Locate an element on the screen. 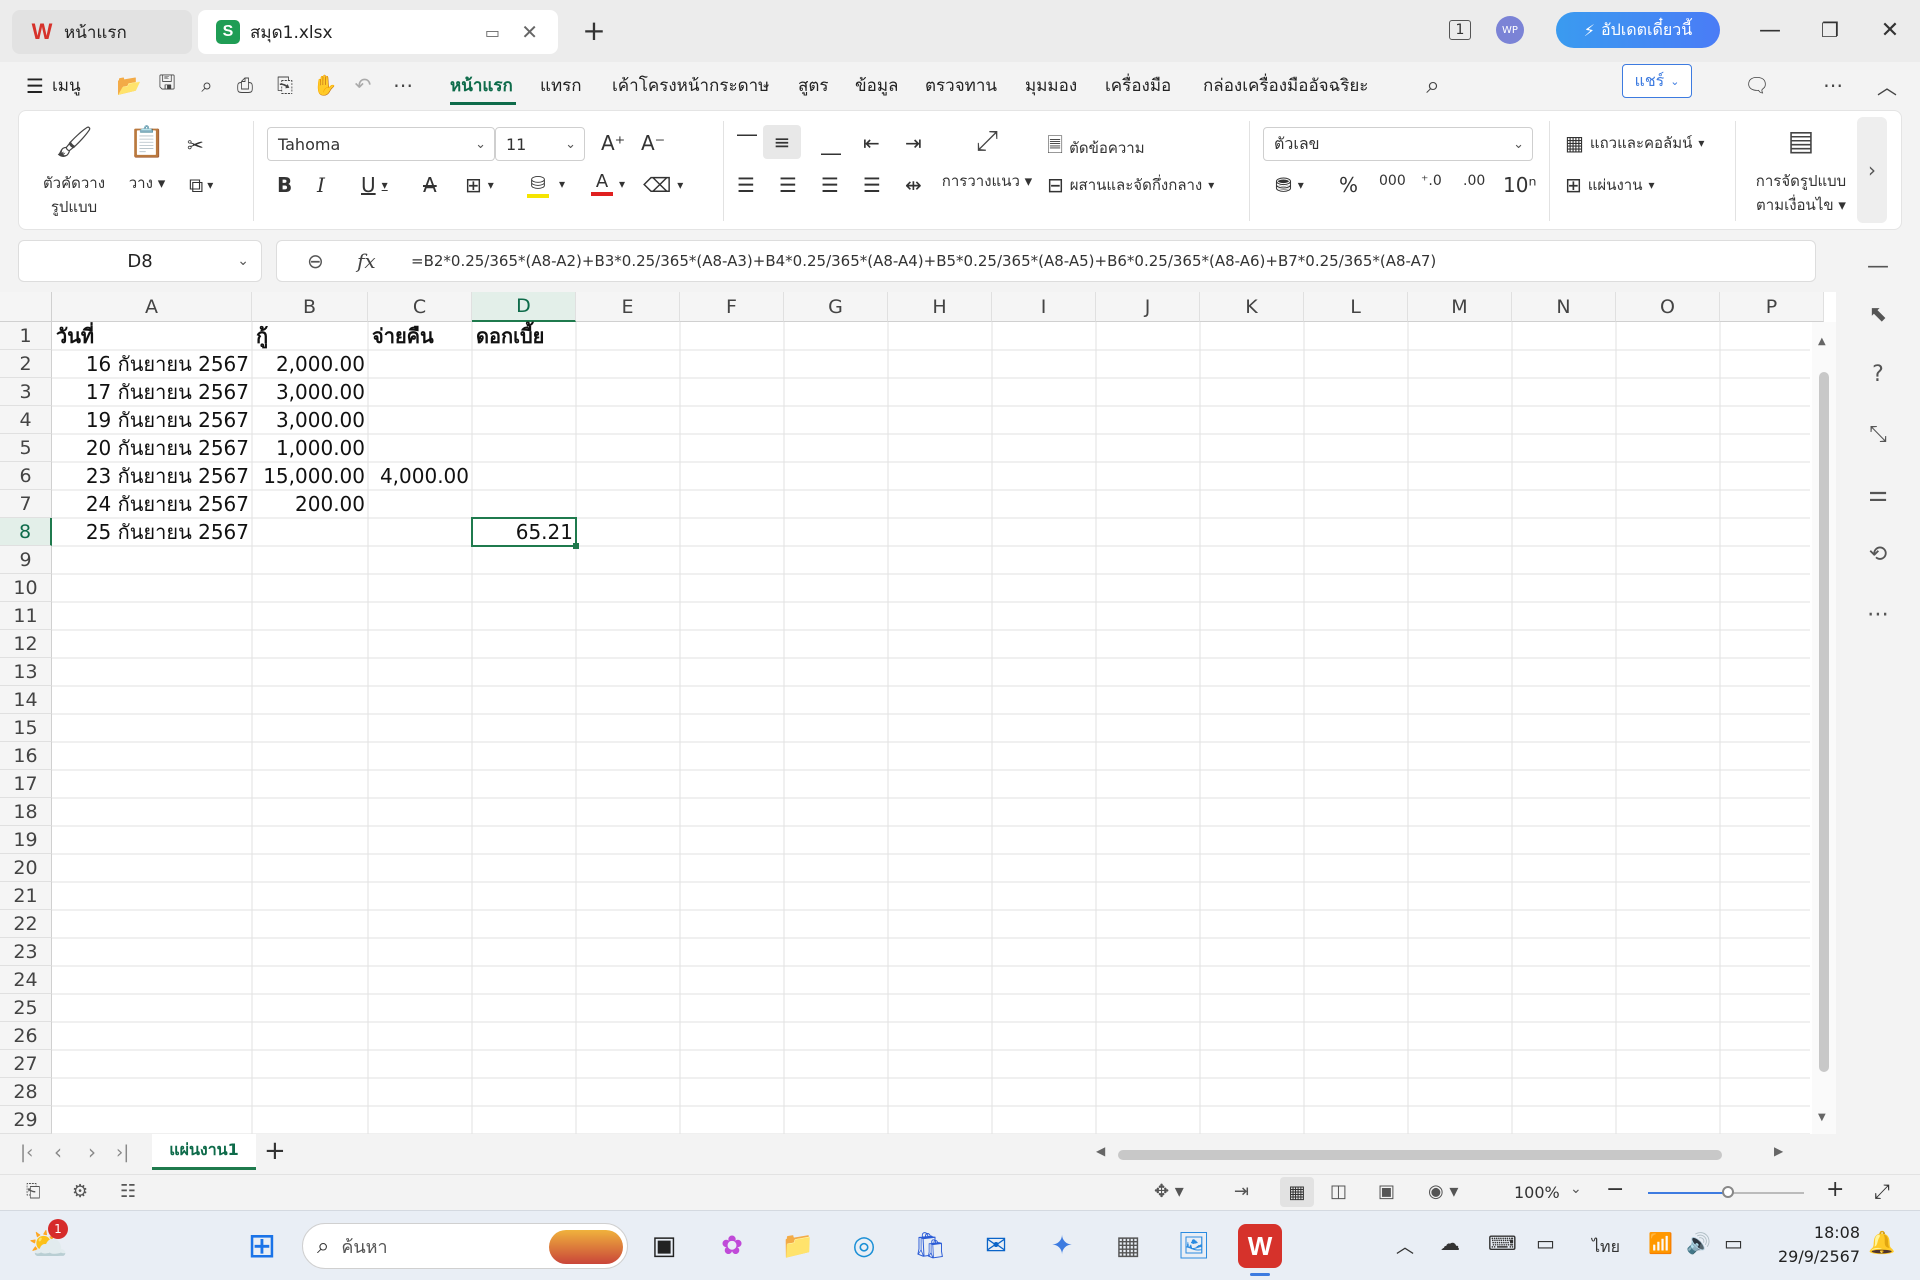 Image resolution: width=1920 pixels, height=1280 pixels. reading-mode-icon: ☷ is located at coordinates (128, 1191).